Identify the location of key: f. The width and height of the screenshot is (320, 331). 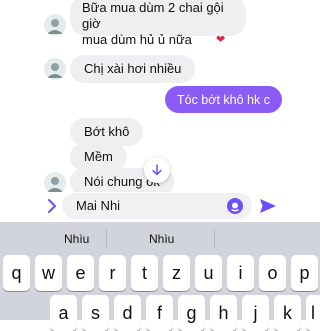
(159, 313).